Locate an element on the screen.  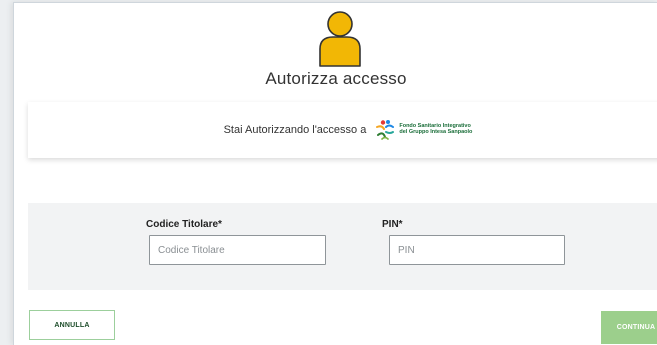
codice-titolare-label: Codice Titolare* is located at coordinates (184, 224).